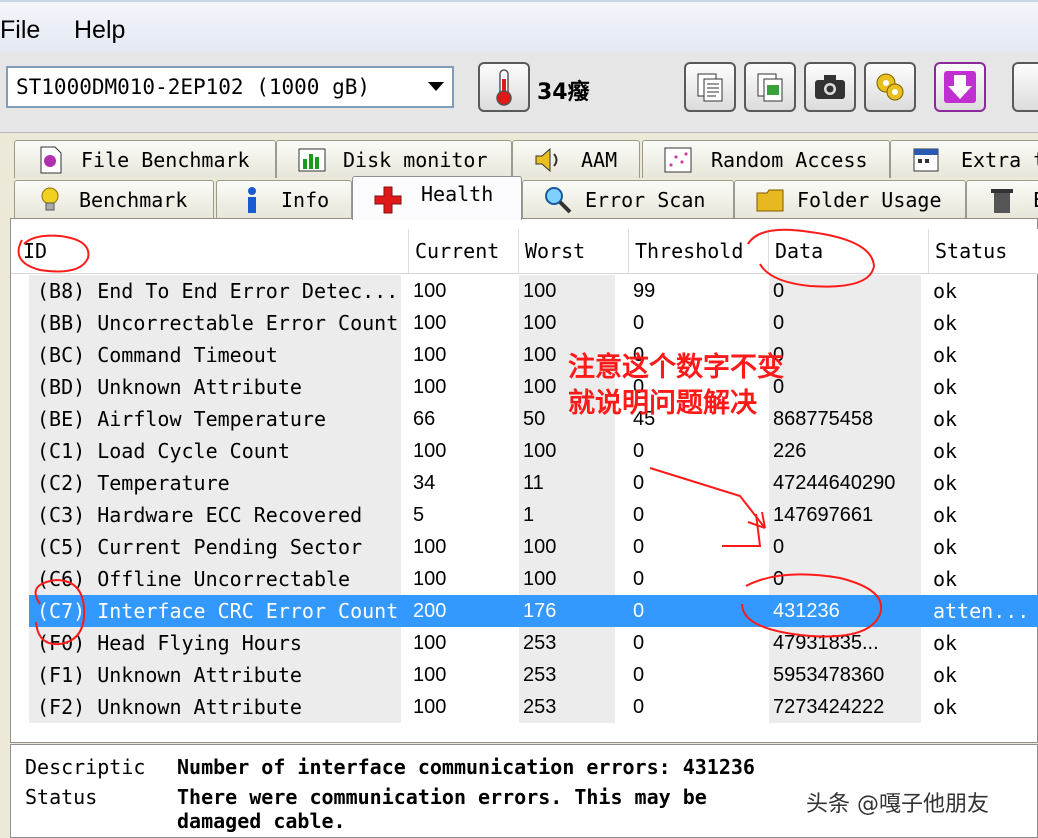 The height and width of the screenshot is (838, 1038). What do you see at coordinates (576, 159) in the screenshot?
I see `tab-aam: AAM` at bounding box center [576, 159].